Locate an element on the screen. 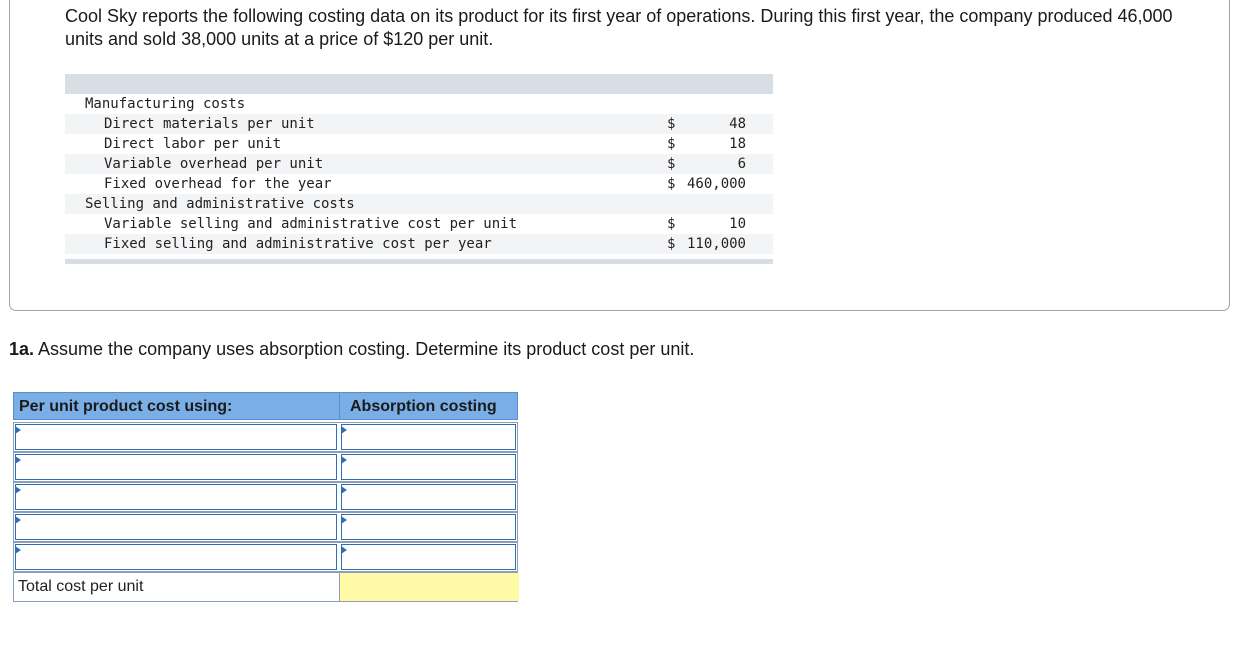 The width and height of the screenshot is (1242, 655). cost-row: Manufacturing costs is located at coordinates (419, 104).